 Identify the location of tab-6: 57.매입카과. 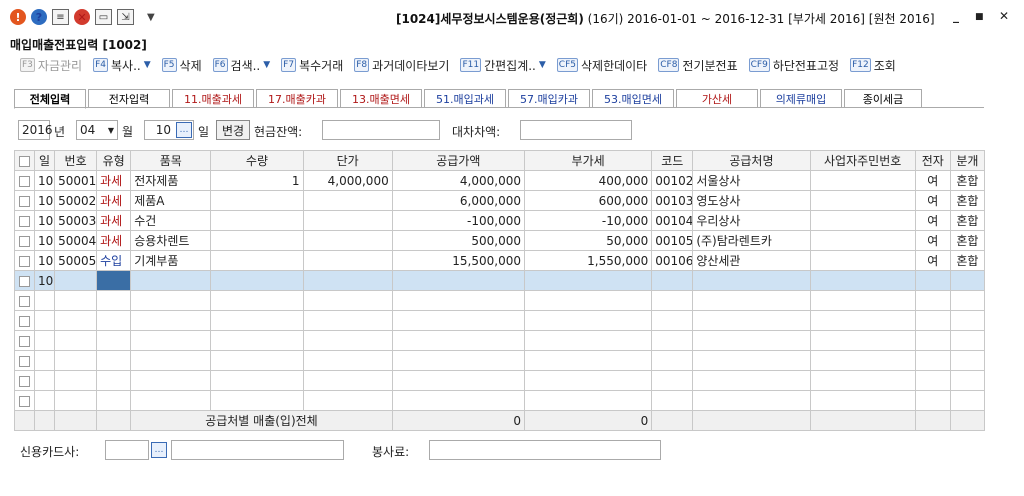
(549, 98).